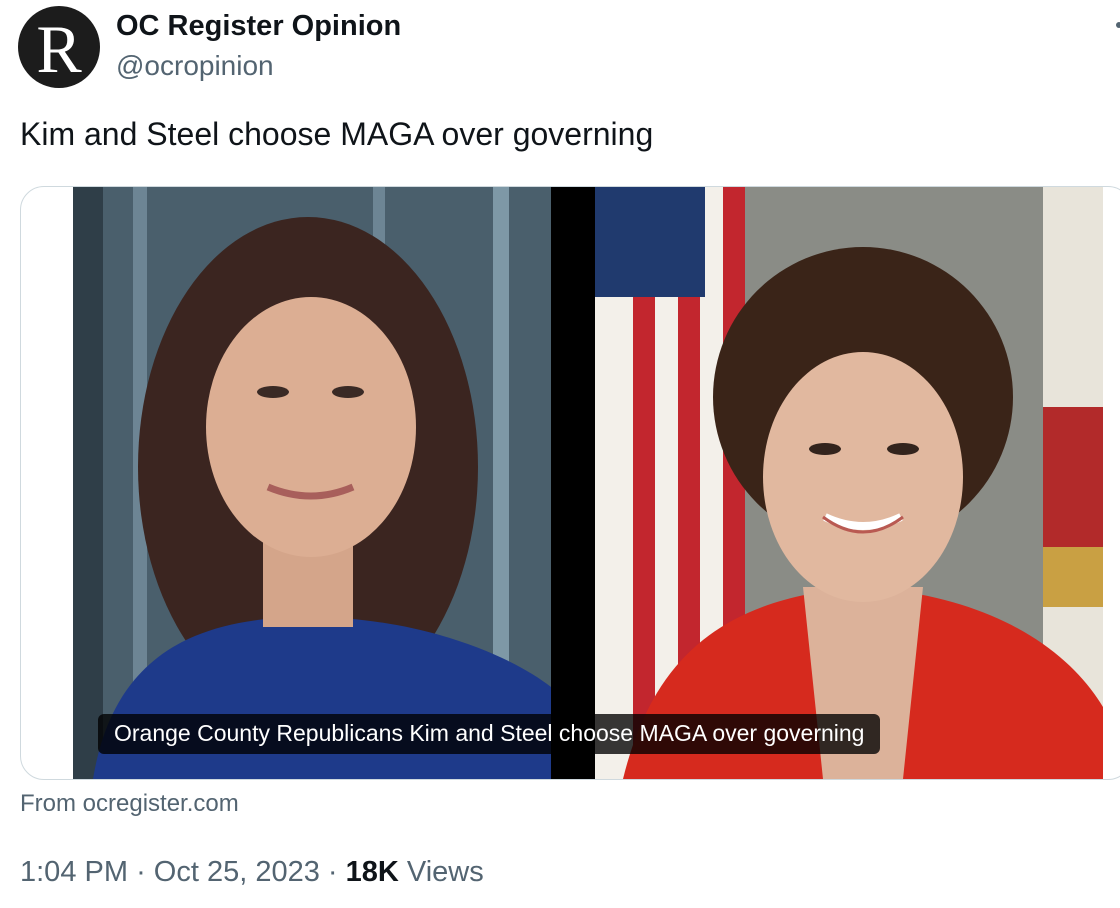 The image size is (1120, 908). I want to click on tweet-meta: 1:04 PM · Oct 25, 2023 · 18K Views, so click(252, 872).